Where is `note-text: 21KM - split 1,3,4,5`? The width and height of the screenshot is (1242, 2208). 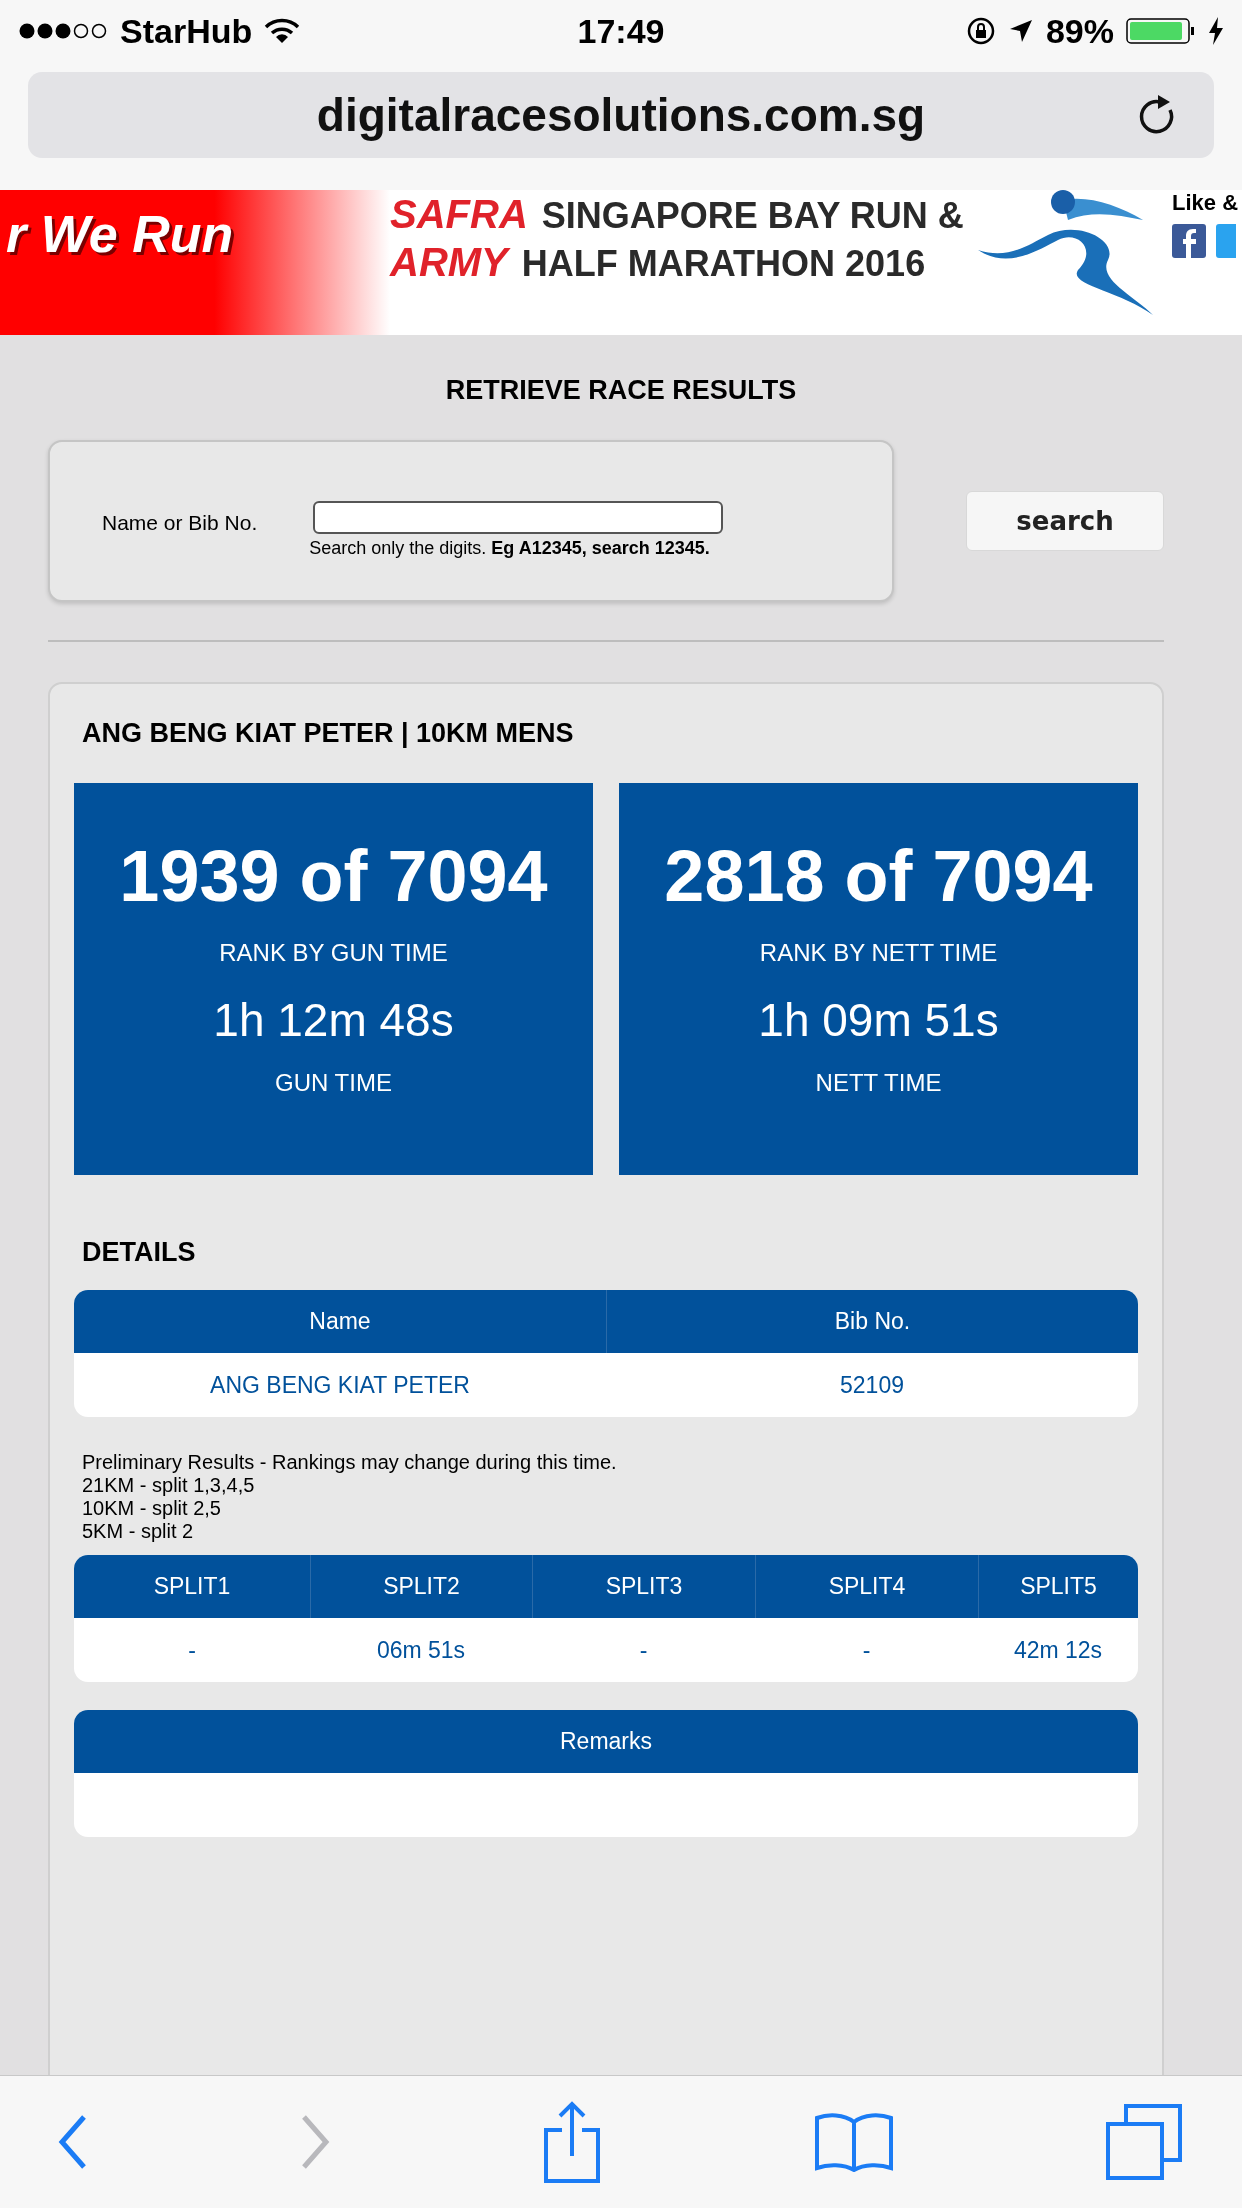
note-text: 21KM - split 1,3,4,5 is located at coordinates (169, 1485).